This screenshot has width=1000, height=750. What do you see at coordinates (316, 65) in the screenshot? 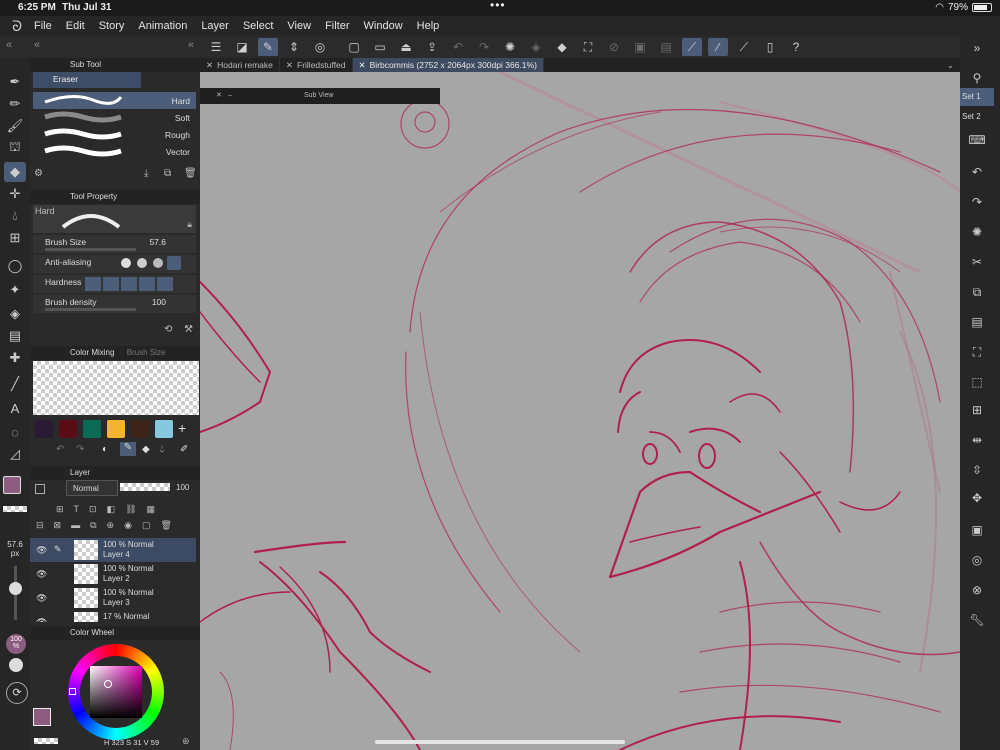
I see `tab-frilled: ✕ Frilledstuffed` at bounding box center [316, 65].